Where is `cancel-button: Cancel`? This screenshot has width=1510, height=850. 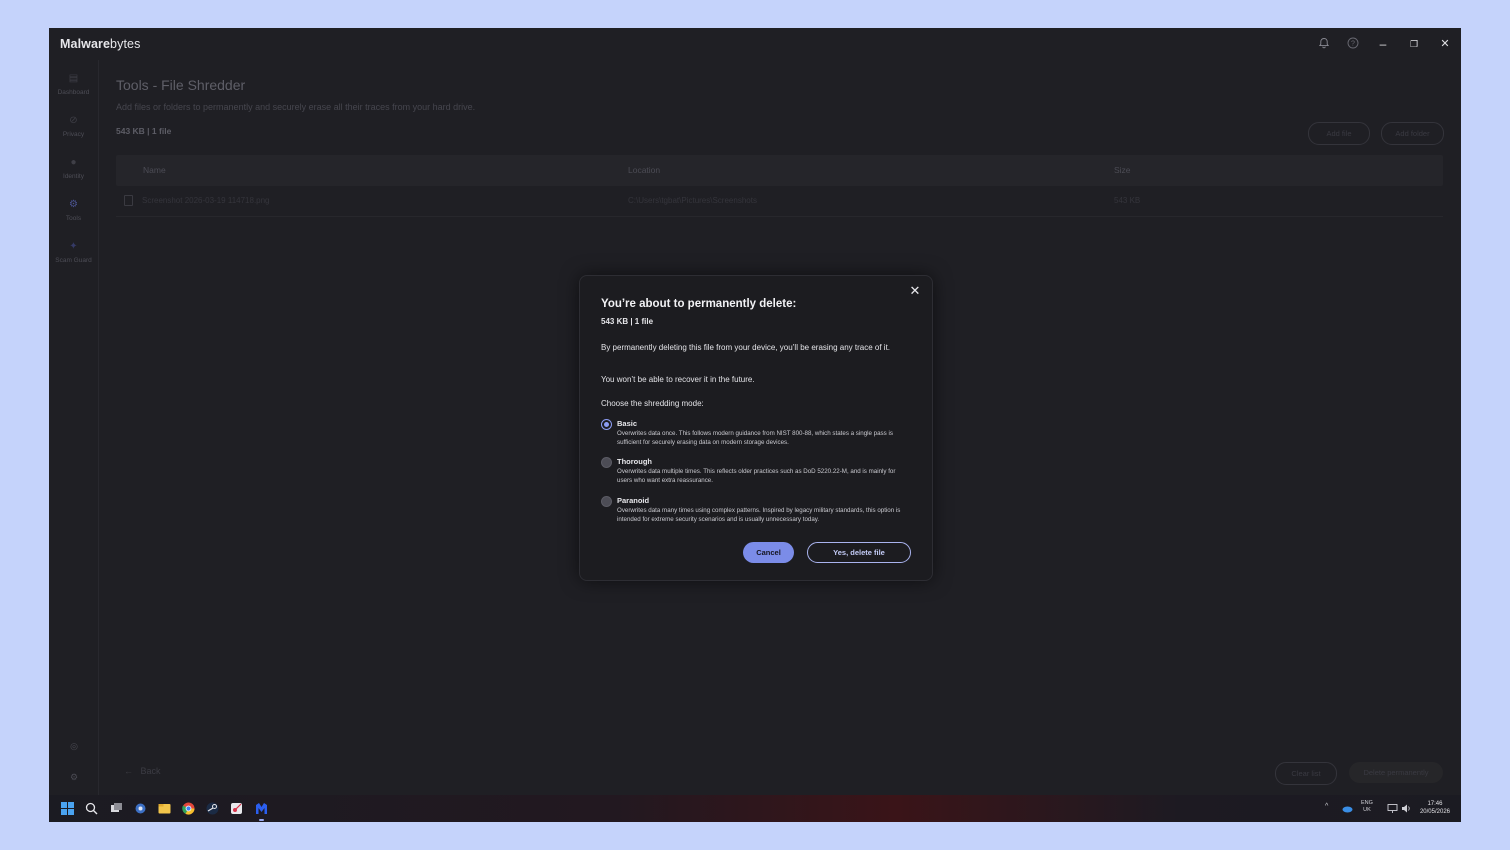
cancel-button: Cancel is located at coordinates (768, 552).